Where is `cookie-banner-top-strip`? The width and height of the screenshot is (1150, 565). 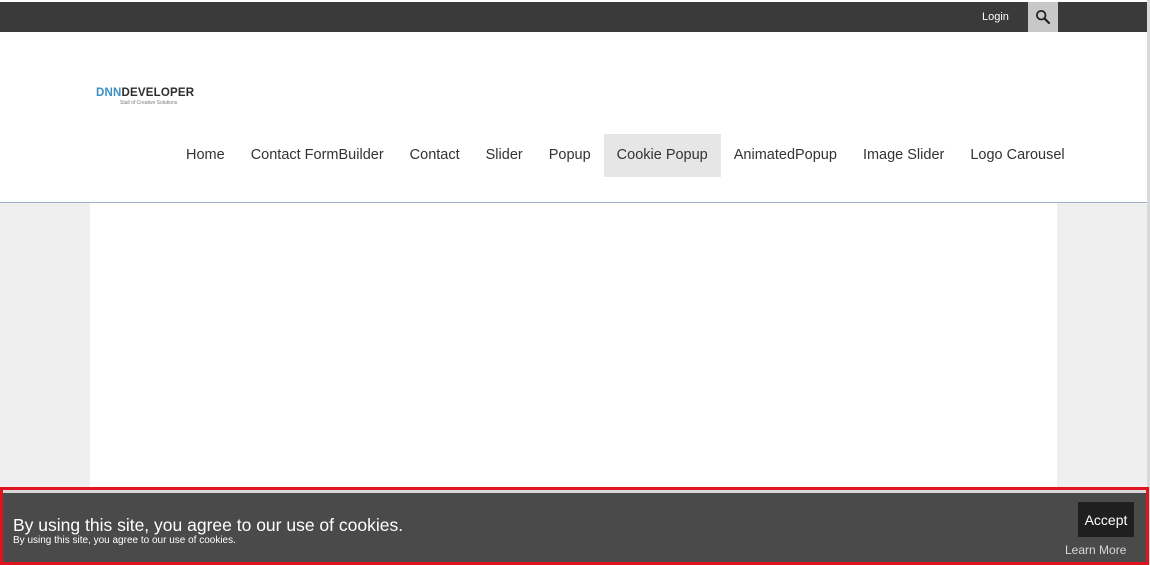
cookie-banner-top-strip is located at coordinates (574, 491).